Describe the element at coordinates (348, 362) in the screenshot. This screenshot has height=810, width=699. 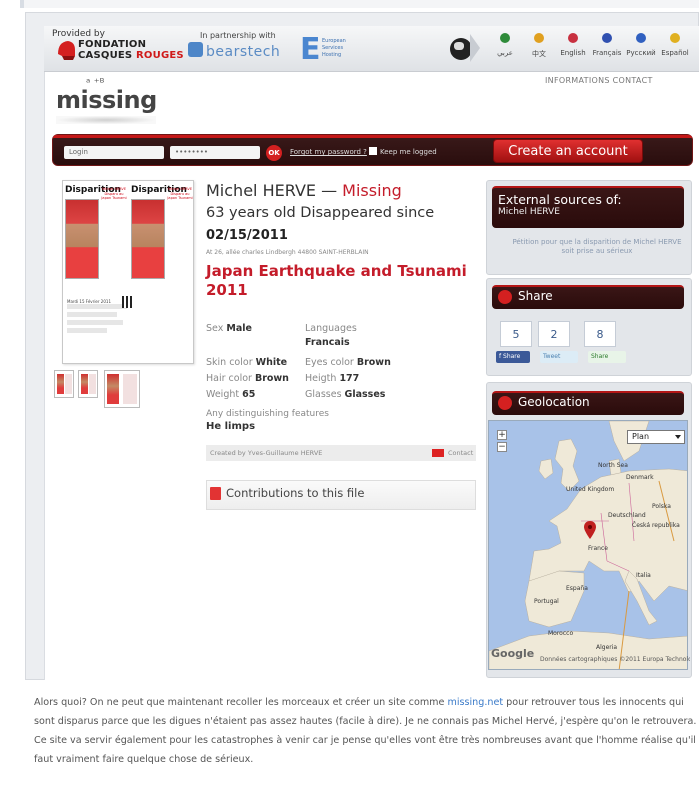
I see `eyes-color-field: Eyes color Brown` at that location.